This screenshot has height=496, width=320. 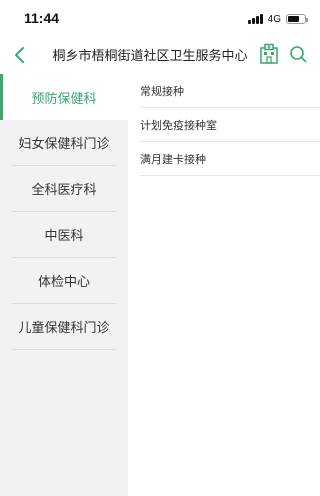 I want to click on department-item: 体检中心, so click(x=64, y=281).